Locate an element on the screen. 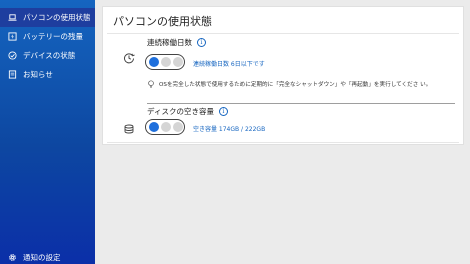 The height and width of the screenshot is (264, 470). device-status-icon is located at coordinates (12, 56).